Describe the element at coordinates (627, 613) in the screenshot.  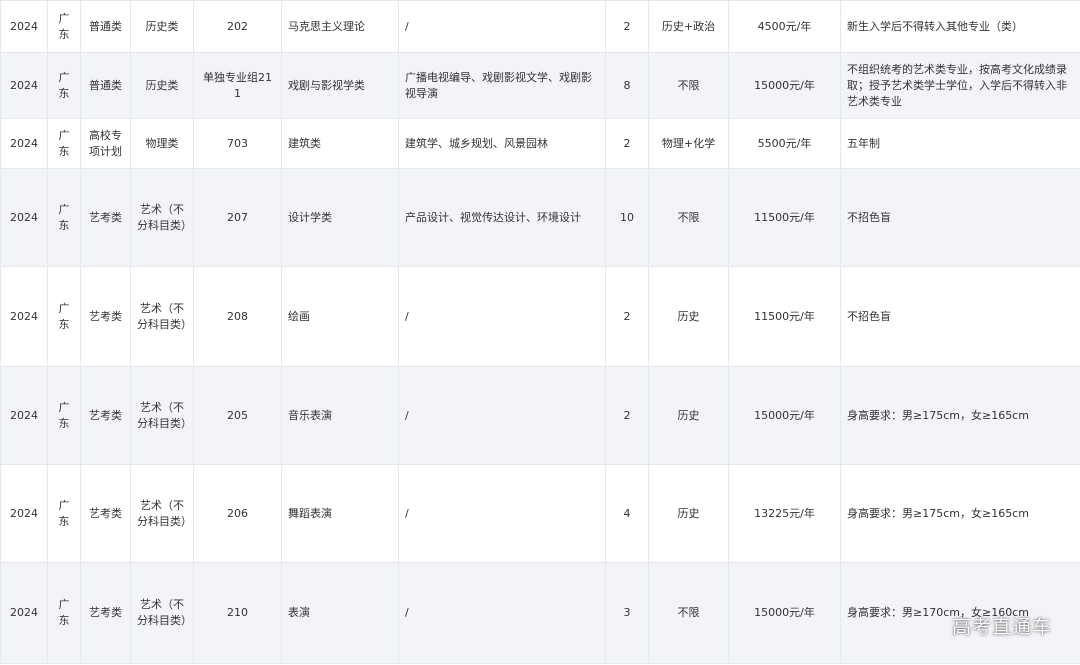
I see `plan-count-cell: 3` at that location.